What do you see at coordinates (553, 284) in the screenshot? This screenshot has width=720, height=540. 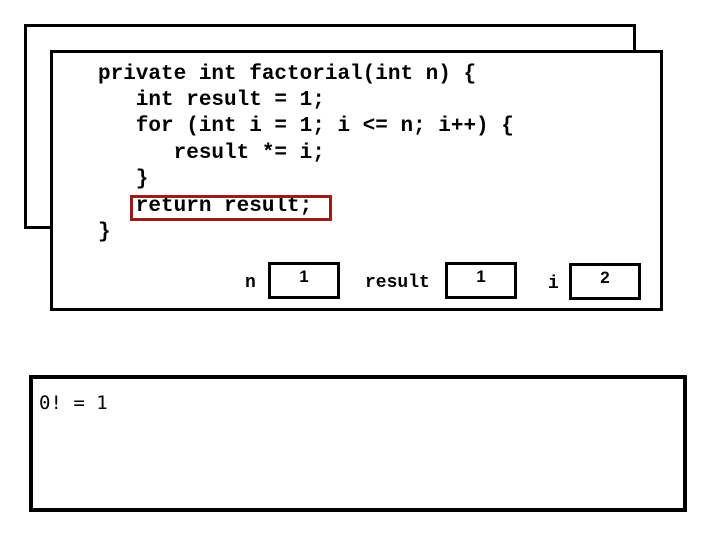 I see `variable-label: i` at bounding box center [553, 284].